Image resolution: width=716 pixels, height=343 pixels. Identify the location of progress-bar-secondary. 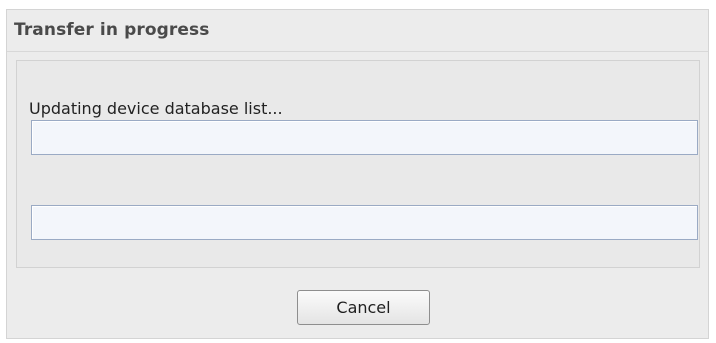
(364, 222).